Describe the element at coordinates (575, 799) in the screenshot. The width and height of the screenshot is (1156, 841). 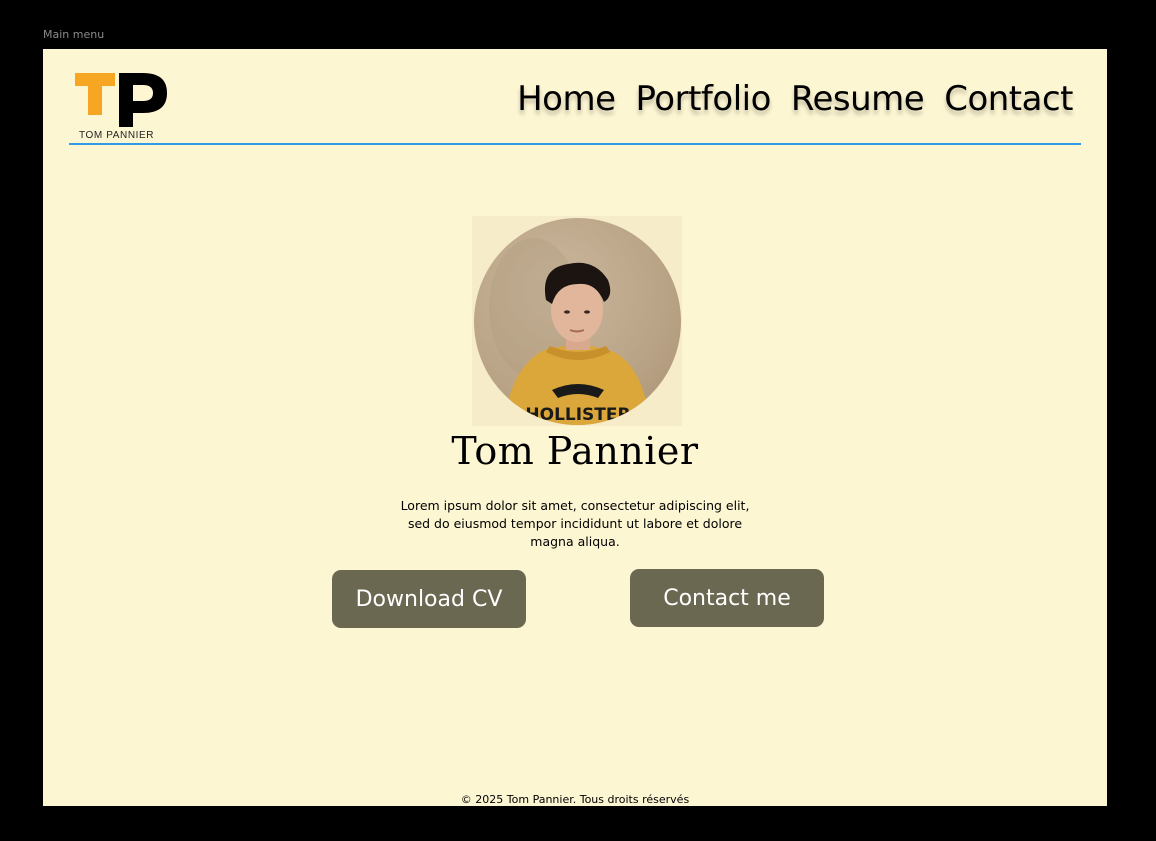
I see `footer-copyright: © 2025 Tom Pannier. Tous droits réservés` at that location.